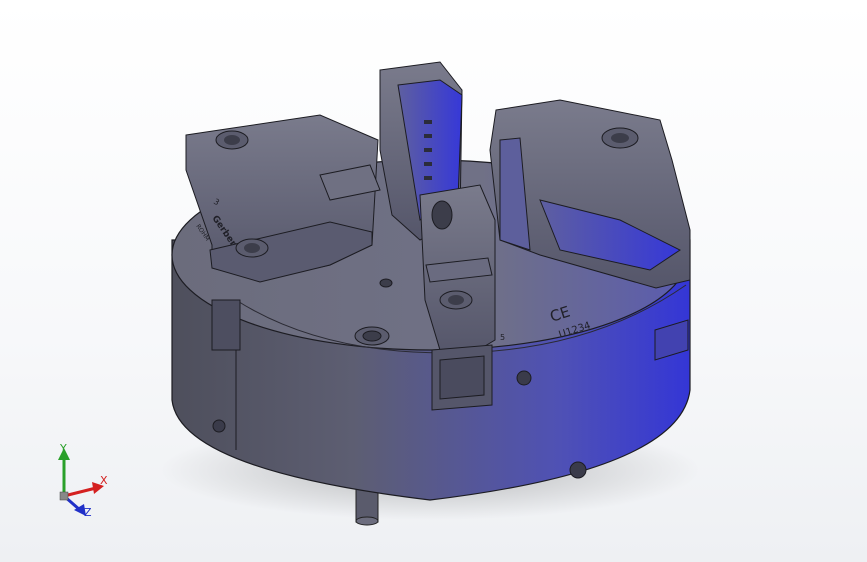  I want to click on jaw-number-front: 5, so click(502, 337).